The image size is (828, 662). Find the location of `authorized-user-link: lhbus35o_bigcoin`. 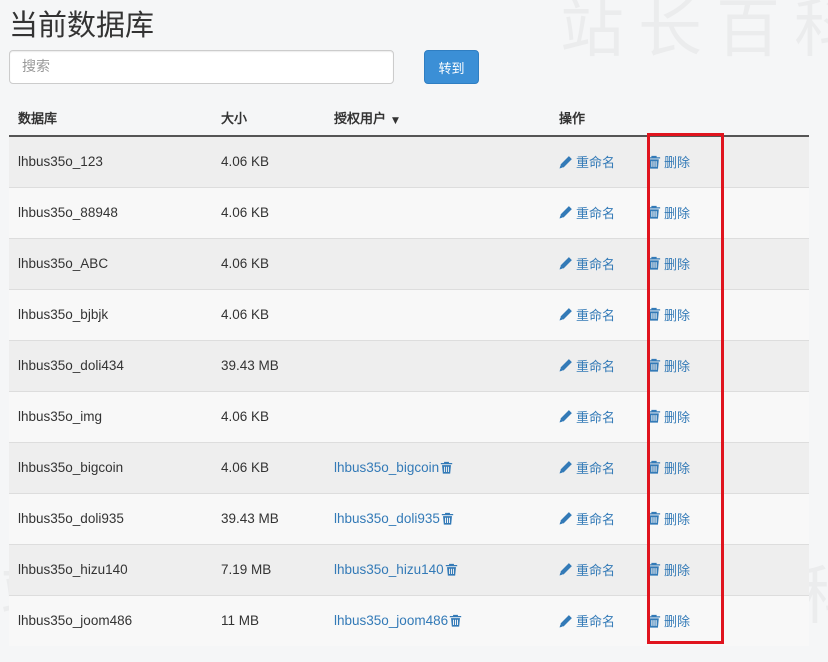

authorized-user-link: lhbus35o_bigcoin is located at coordinates (393, 467).